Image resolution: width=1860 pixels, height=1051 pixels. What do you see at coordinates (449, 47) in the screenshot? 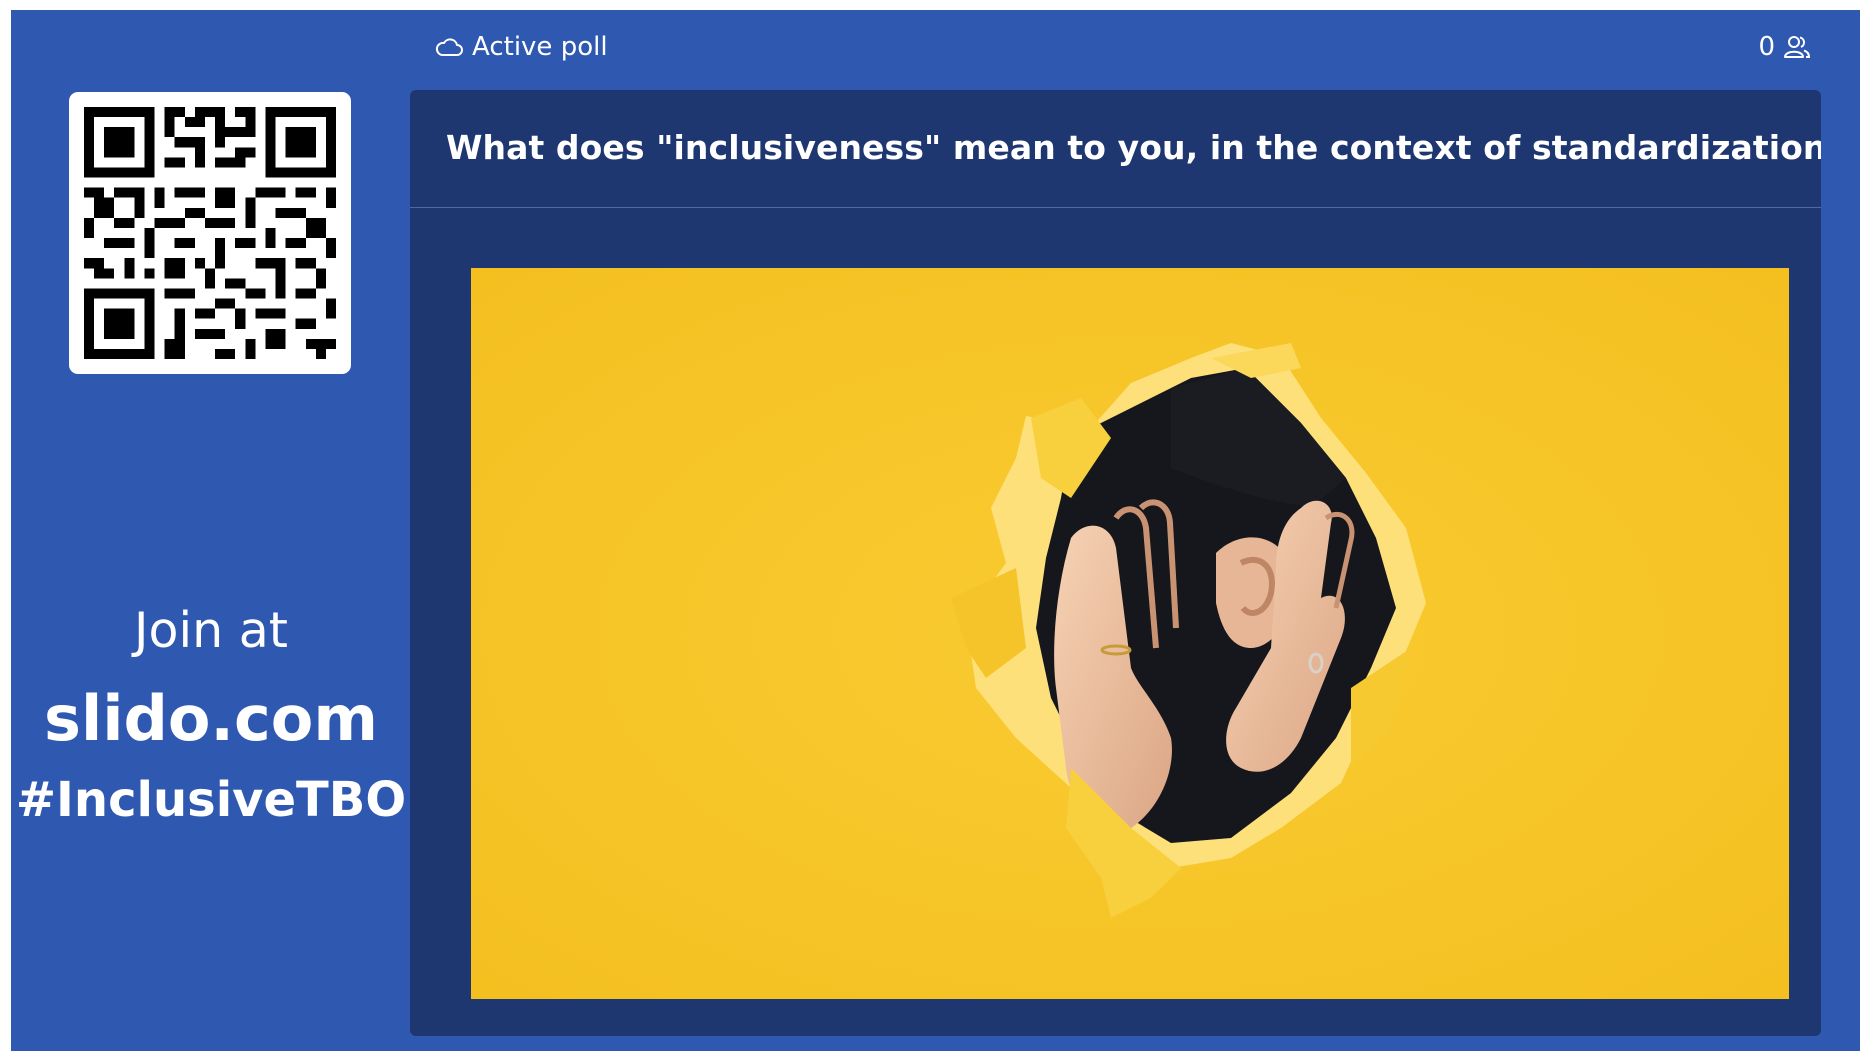
I see `cloud-icon` at bounding box center [449, 47].